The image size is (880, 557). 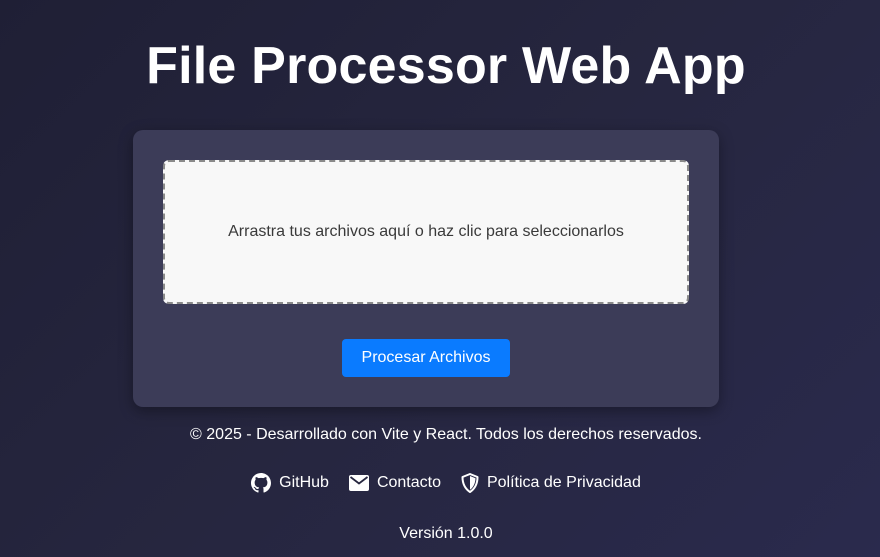 What do you see at coordinates (470, 483) in the screenshot?
I see `shield-icon` at bounding box center [470, 483].